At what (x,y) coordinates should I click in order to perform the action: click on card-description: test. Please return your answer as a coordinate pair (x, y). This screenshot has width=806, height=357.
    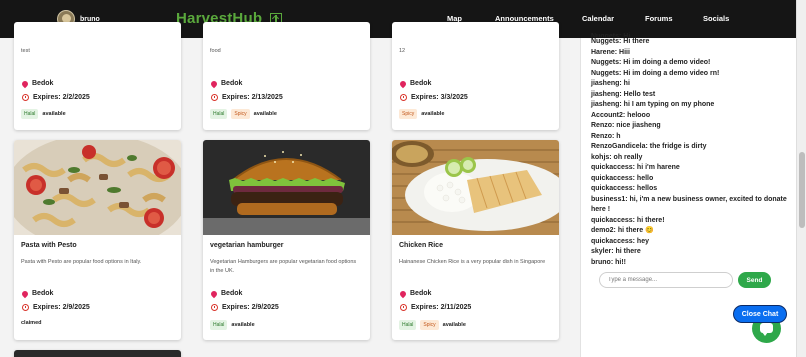
    Looking at the image, I should click on (25, 51).